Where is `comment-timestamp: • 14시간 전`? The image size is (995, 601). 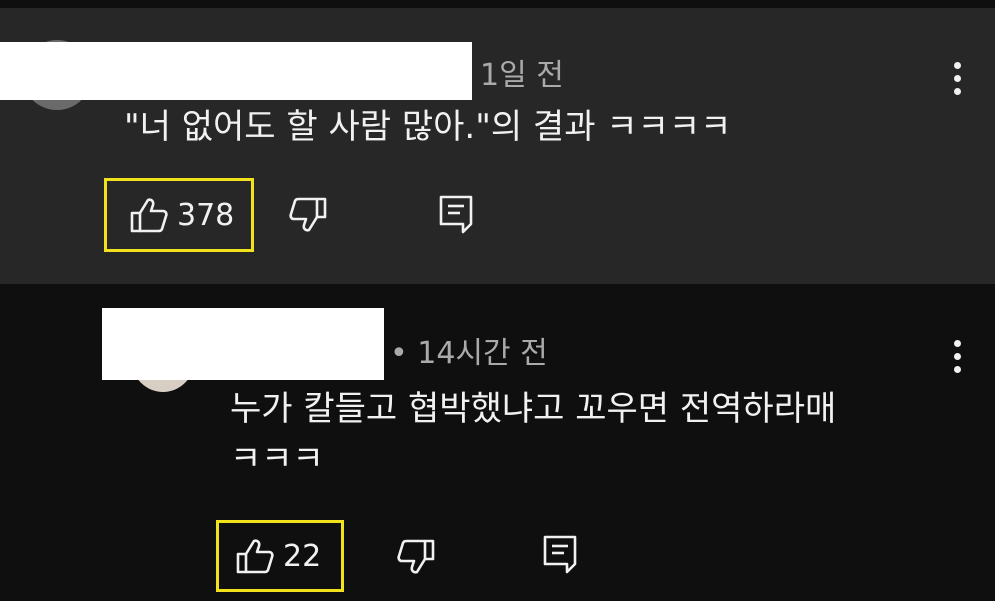 comment-timestamp: • 14시간 전 is located at coordinates (469, 353).